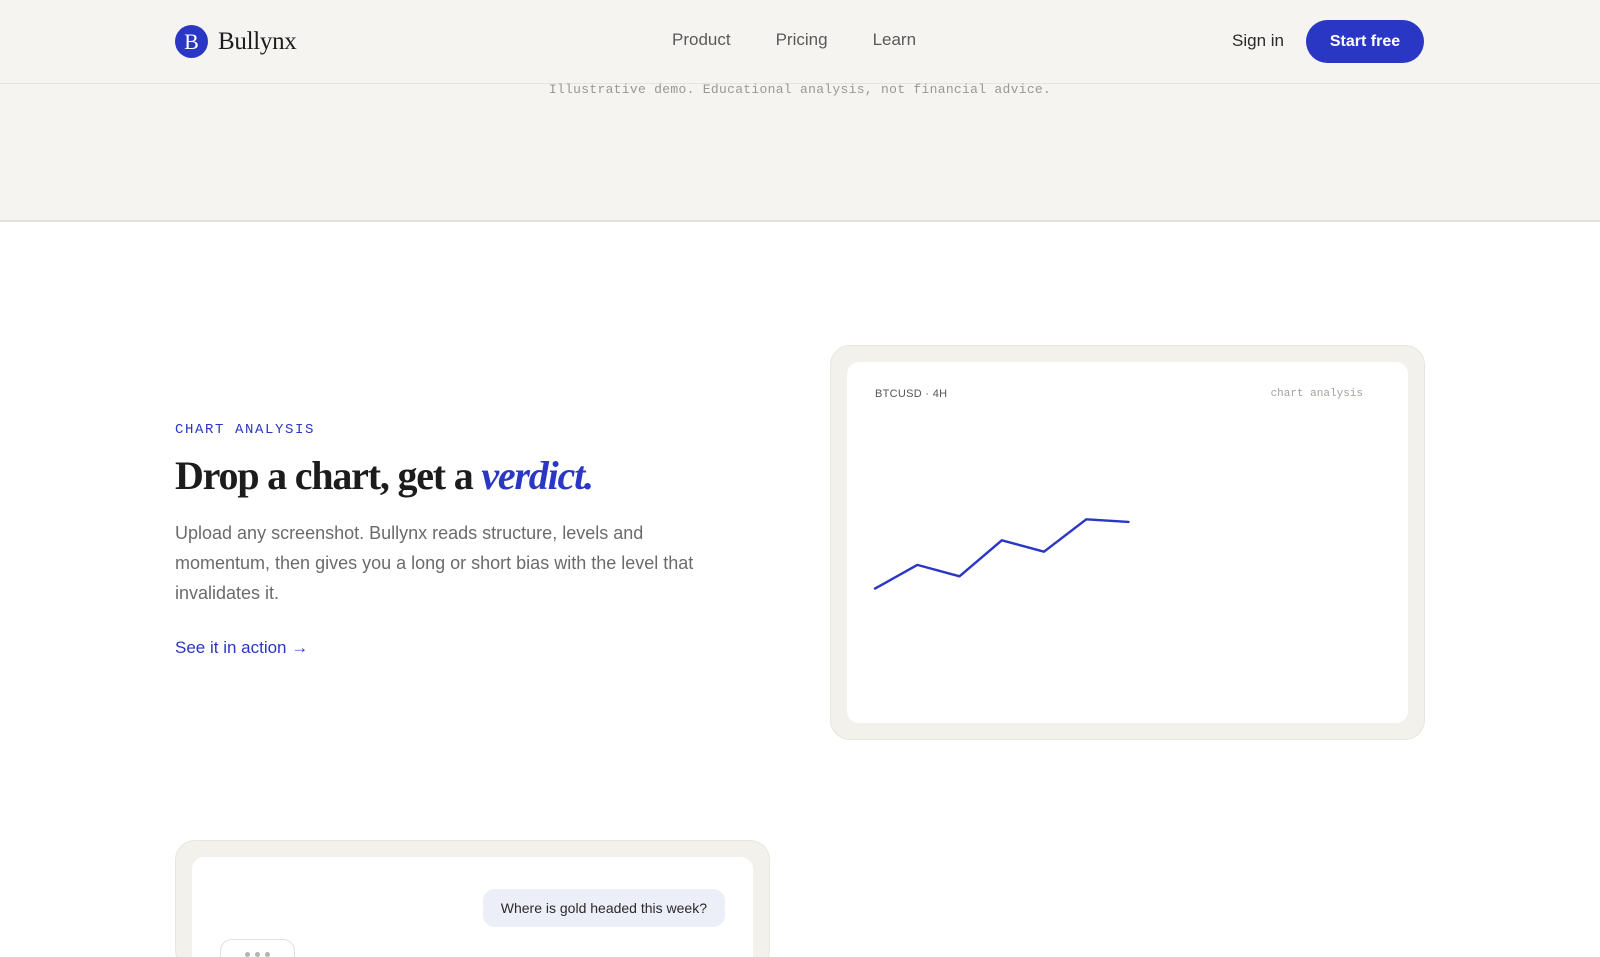 The width and height of the screenshot is (1600, 957). I want to click on headline-plain: Drop a chart, get a, so click(324, 475).